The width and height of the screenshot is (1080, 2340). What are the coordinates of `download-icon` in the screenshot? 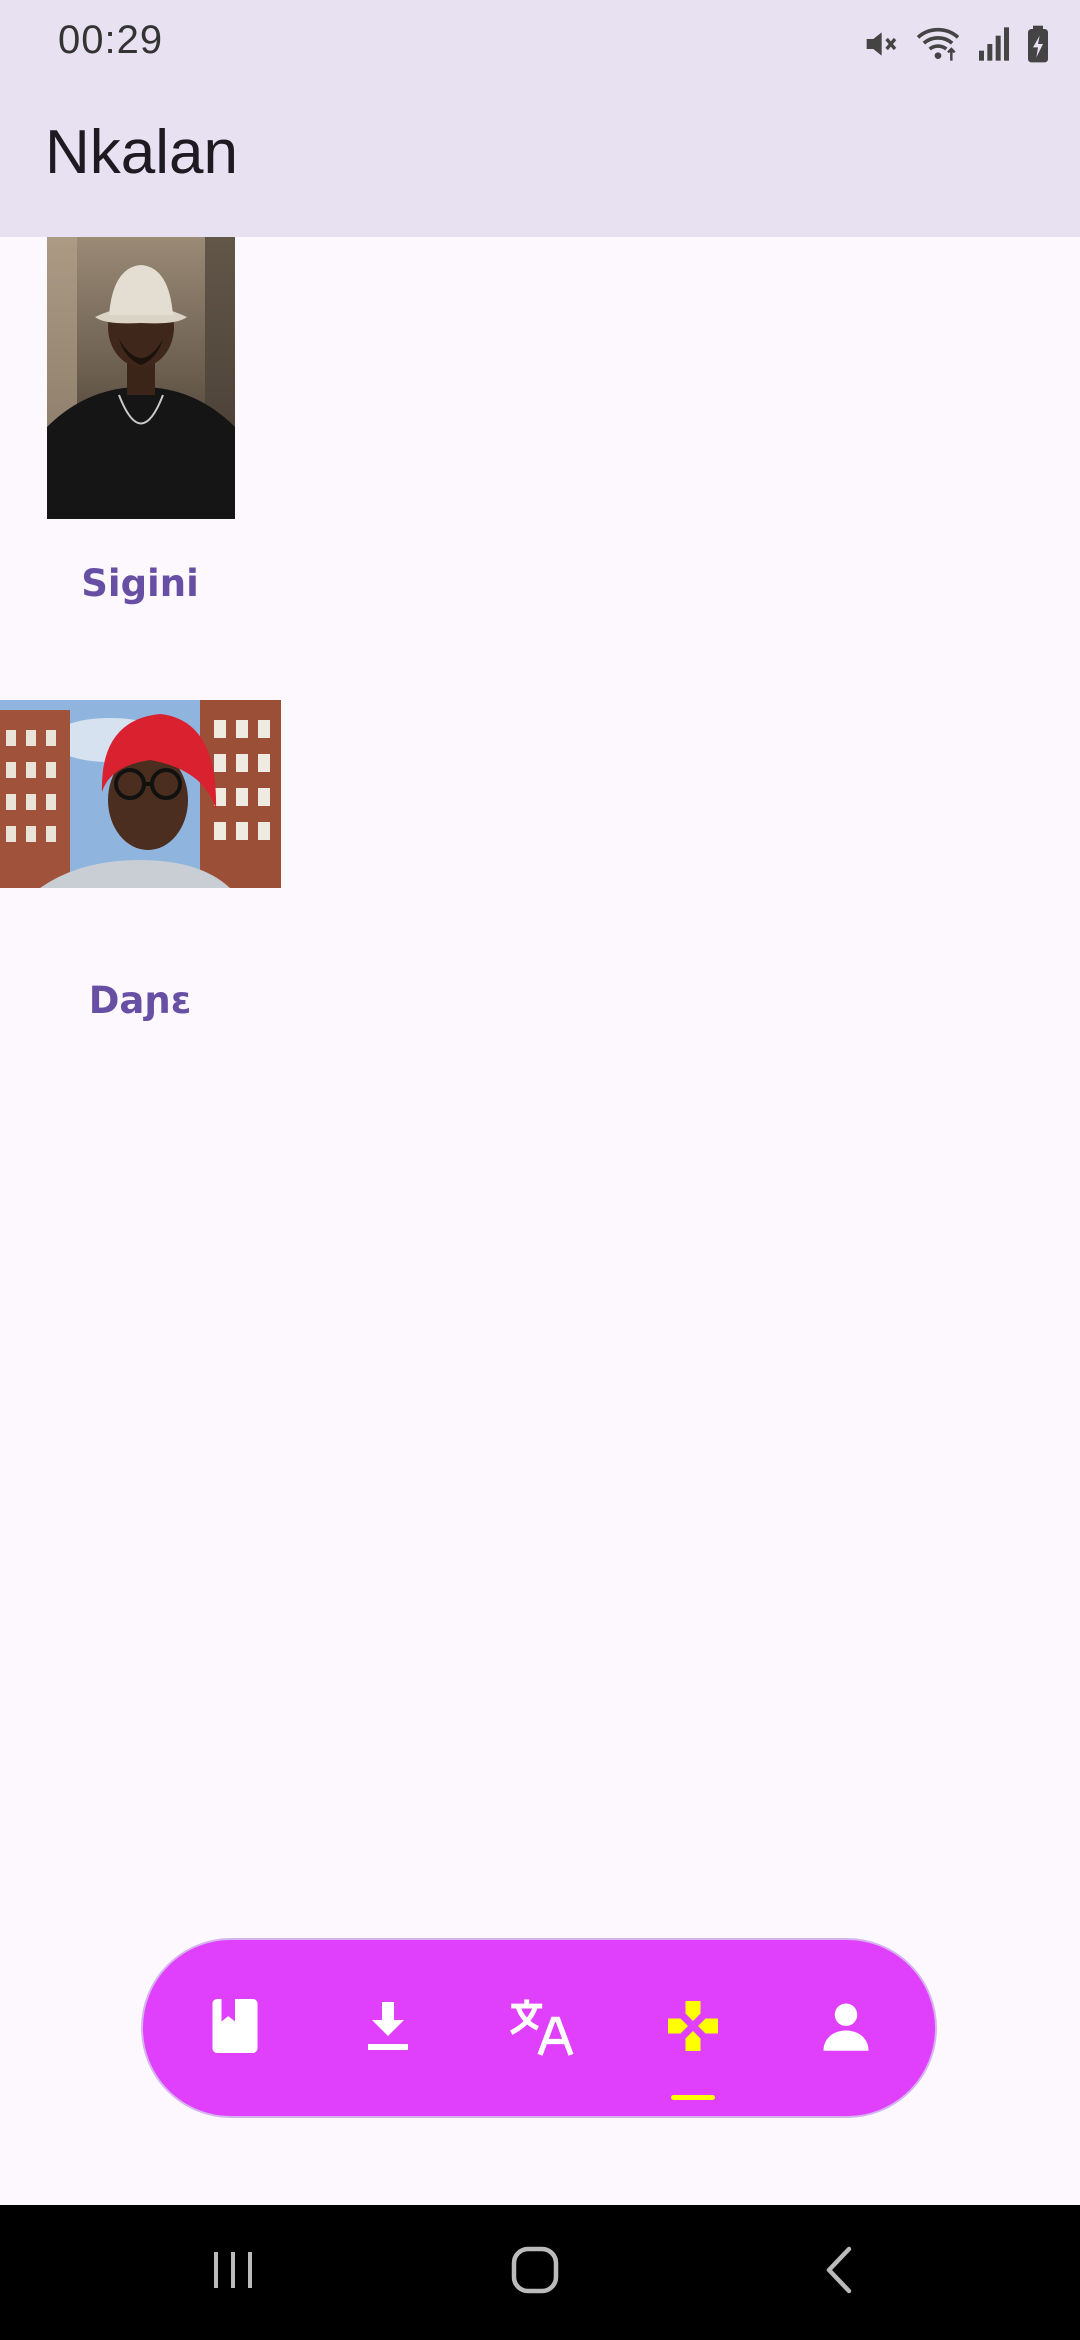 It's located at (388, 2028).